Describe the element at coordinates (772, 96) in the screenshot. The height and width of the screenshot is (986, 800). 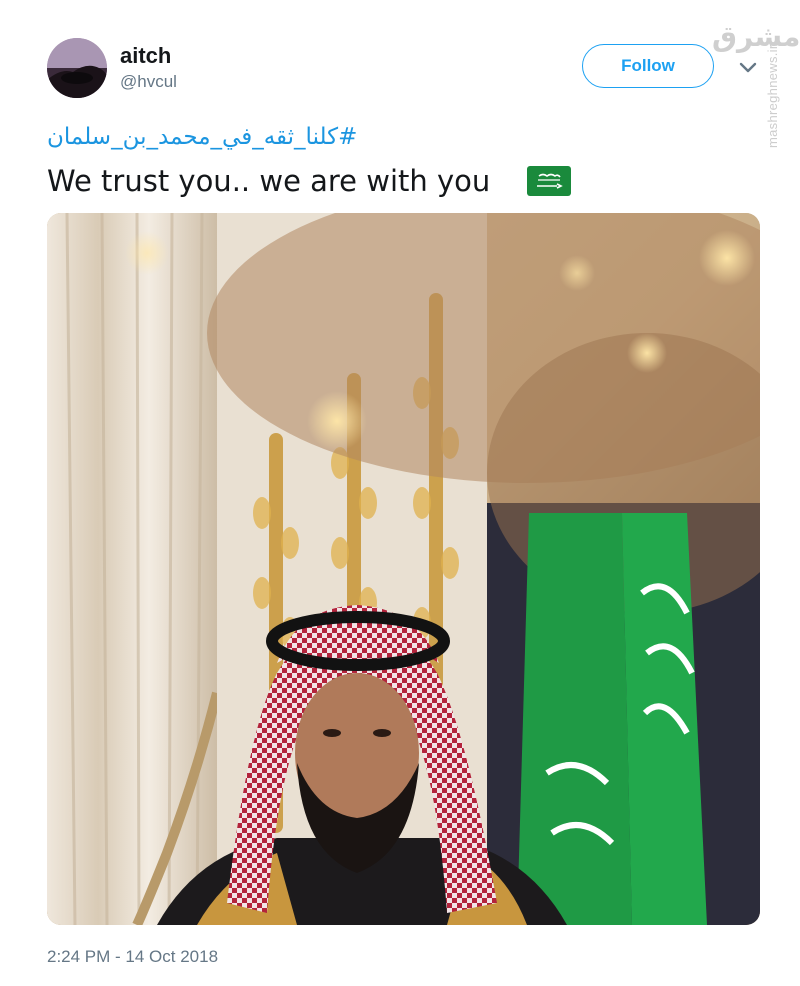
I see `watermark-site: mashreghnews.ir` at that location.